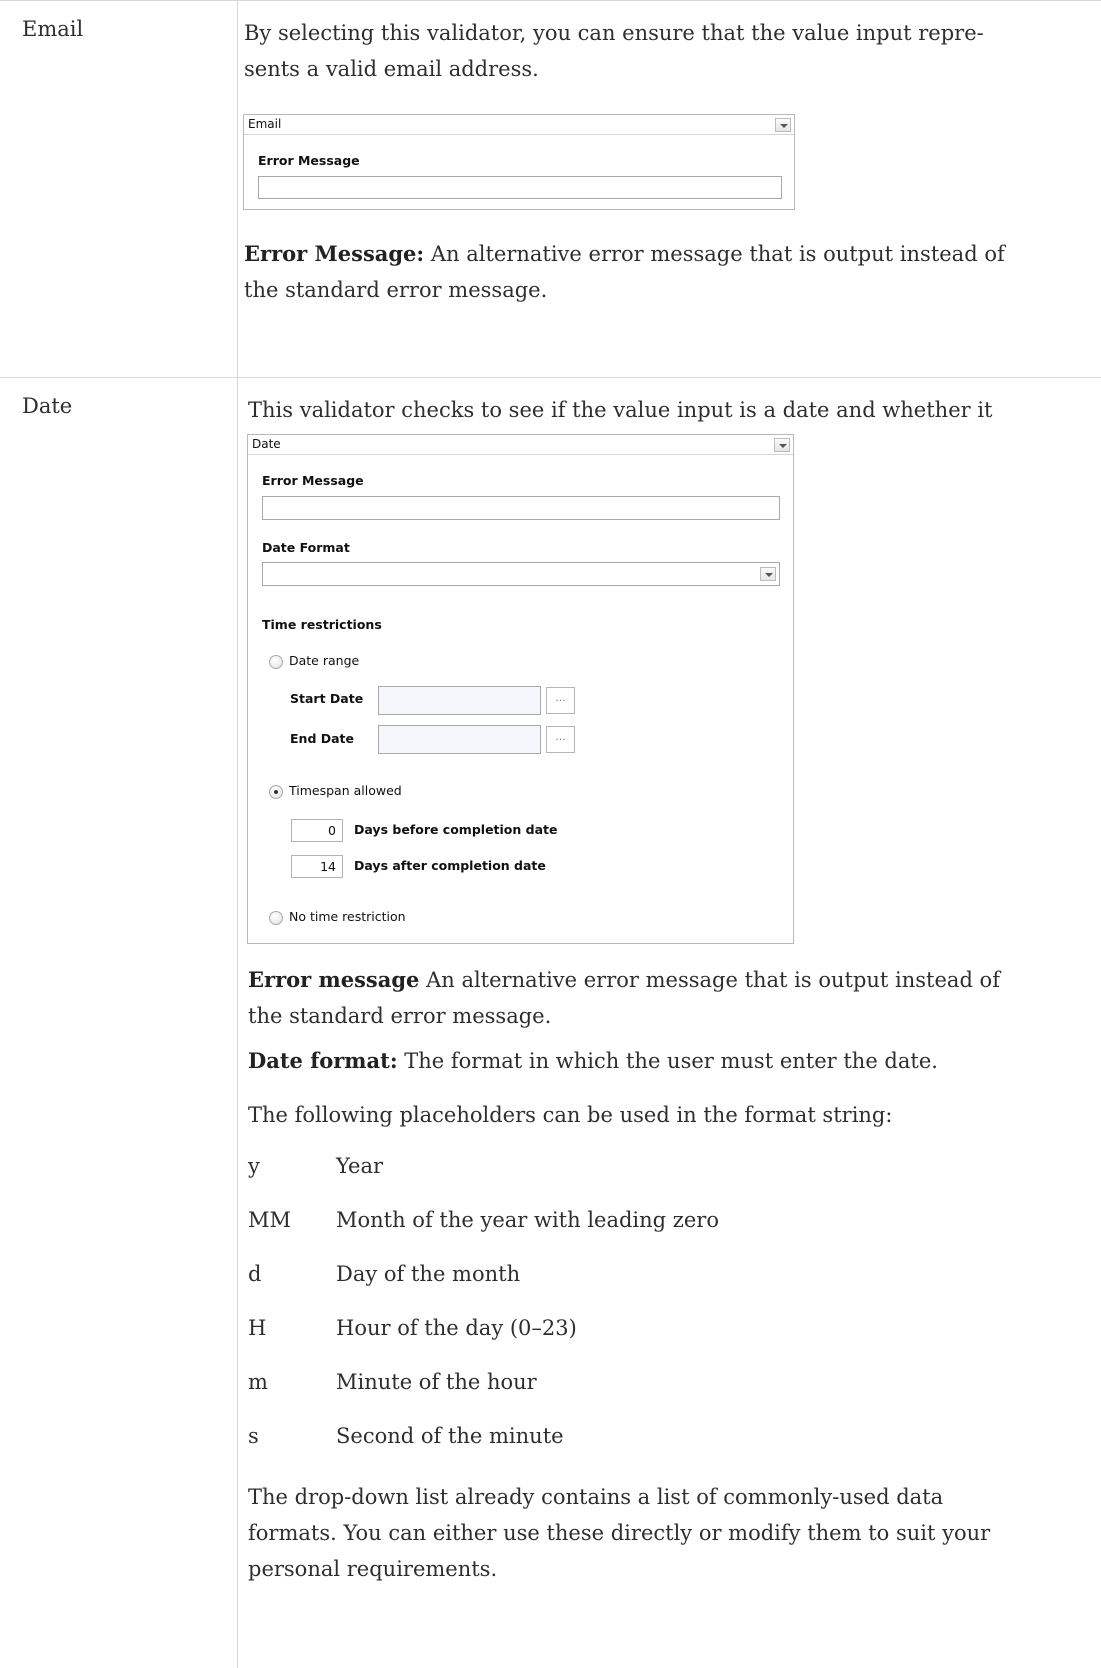 This screenshot has height=1668, width=1101. Describe the element at coordinates (347, 916) in the screenshot. I see `no-time-restriction-label: No time restriction` at that location.